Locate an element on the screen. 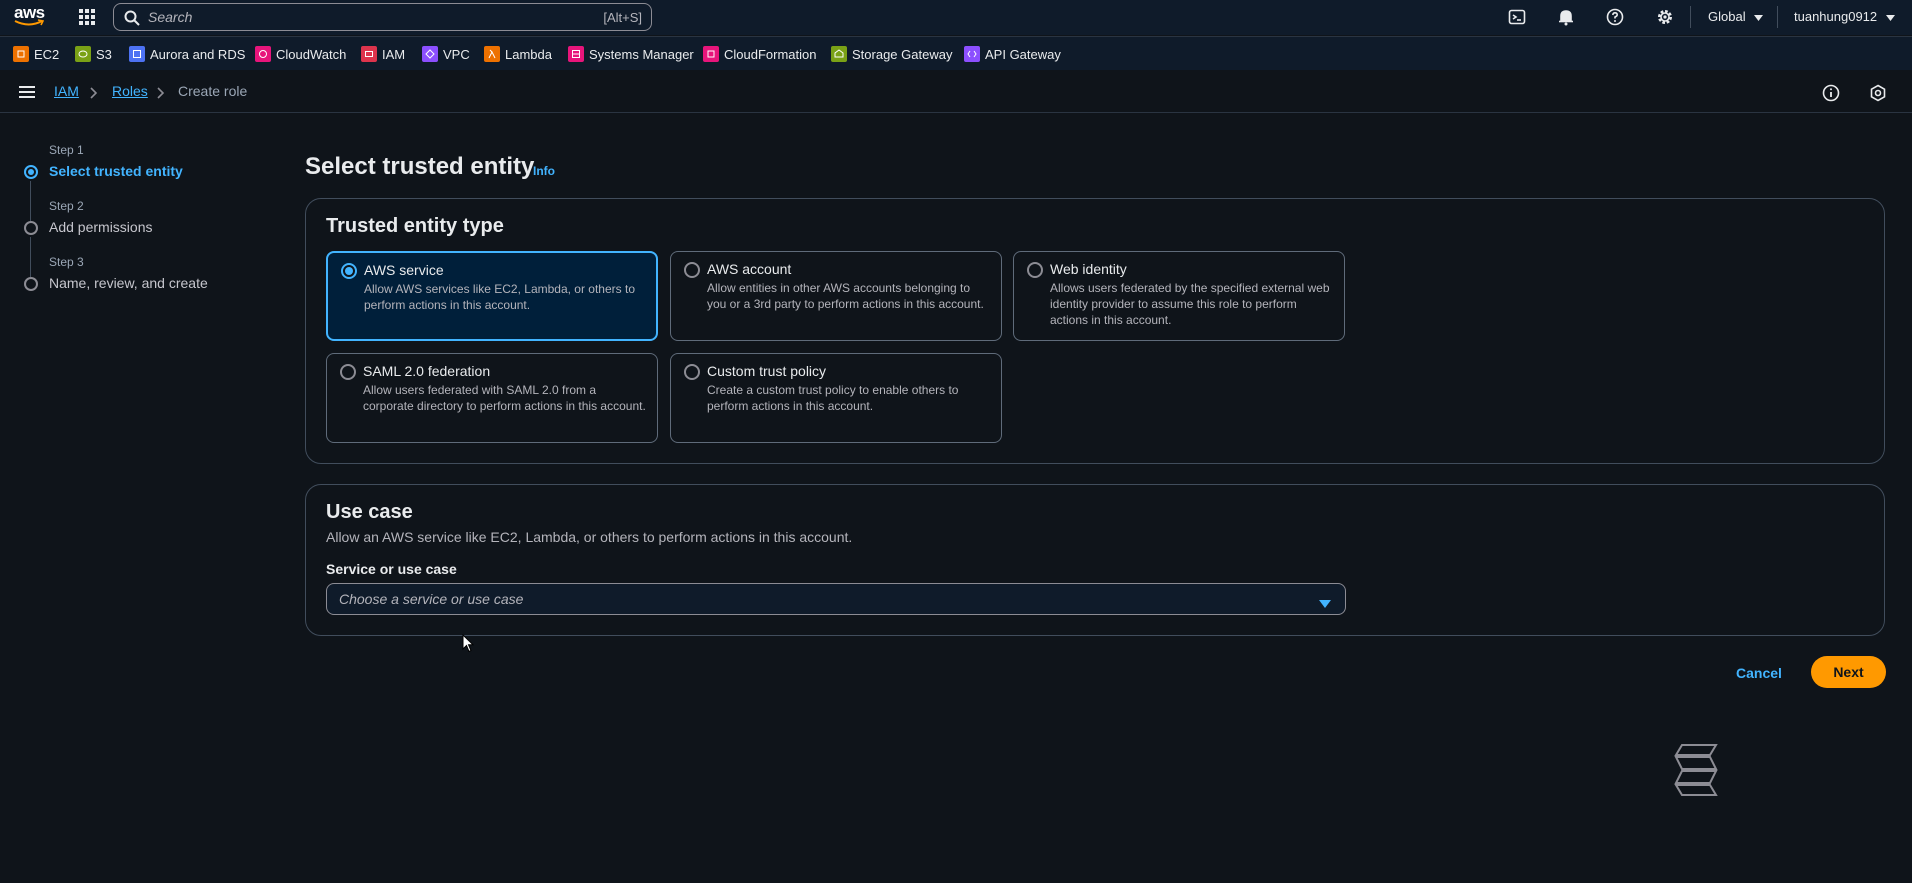 This screenshot has height=883, width=1912. favorite-label: CloudWatch is located at coordinates (311, 54).